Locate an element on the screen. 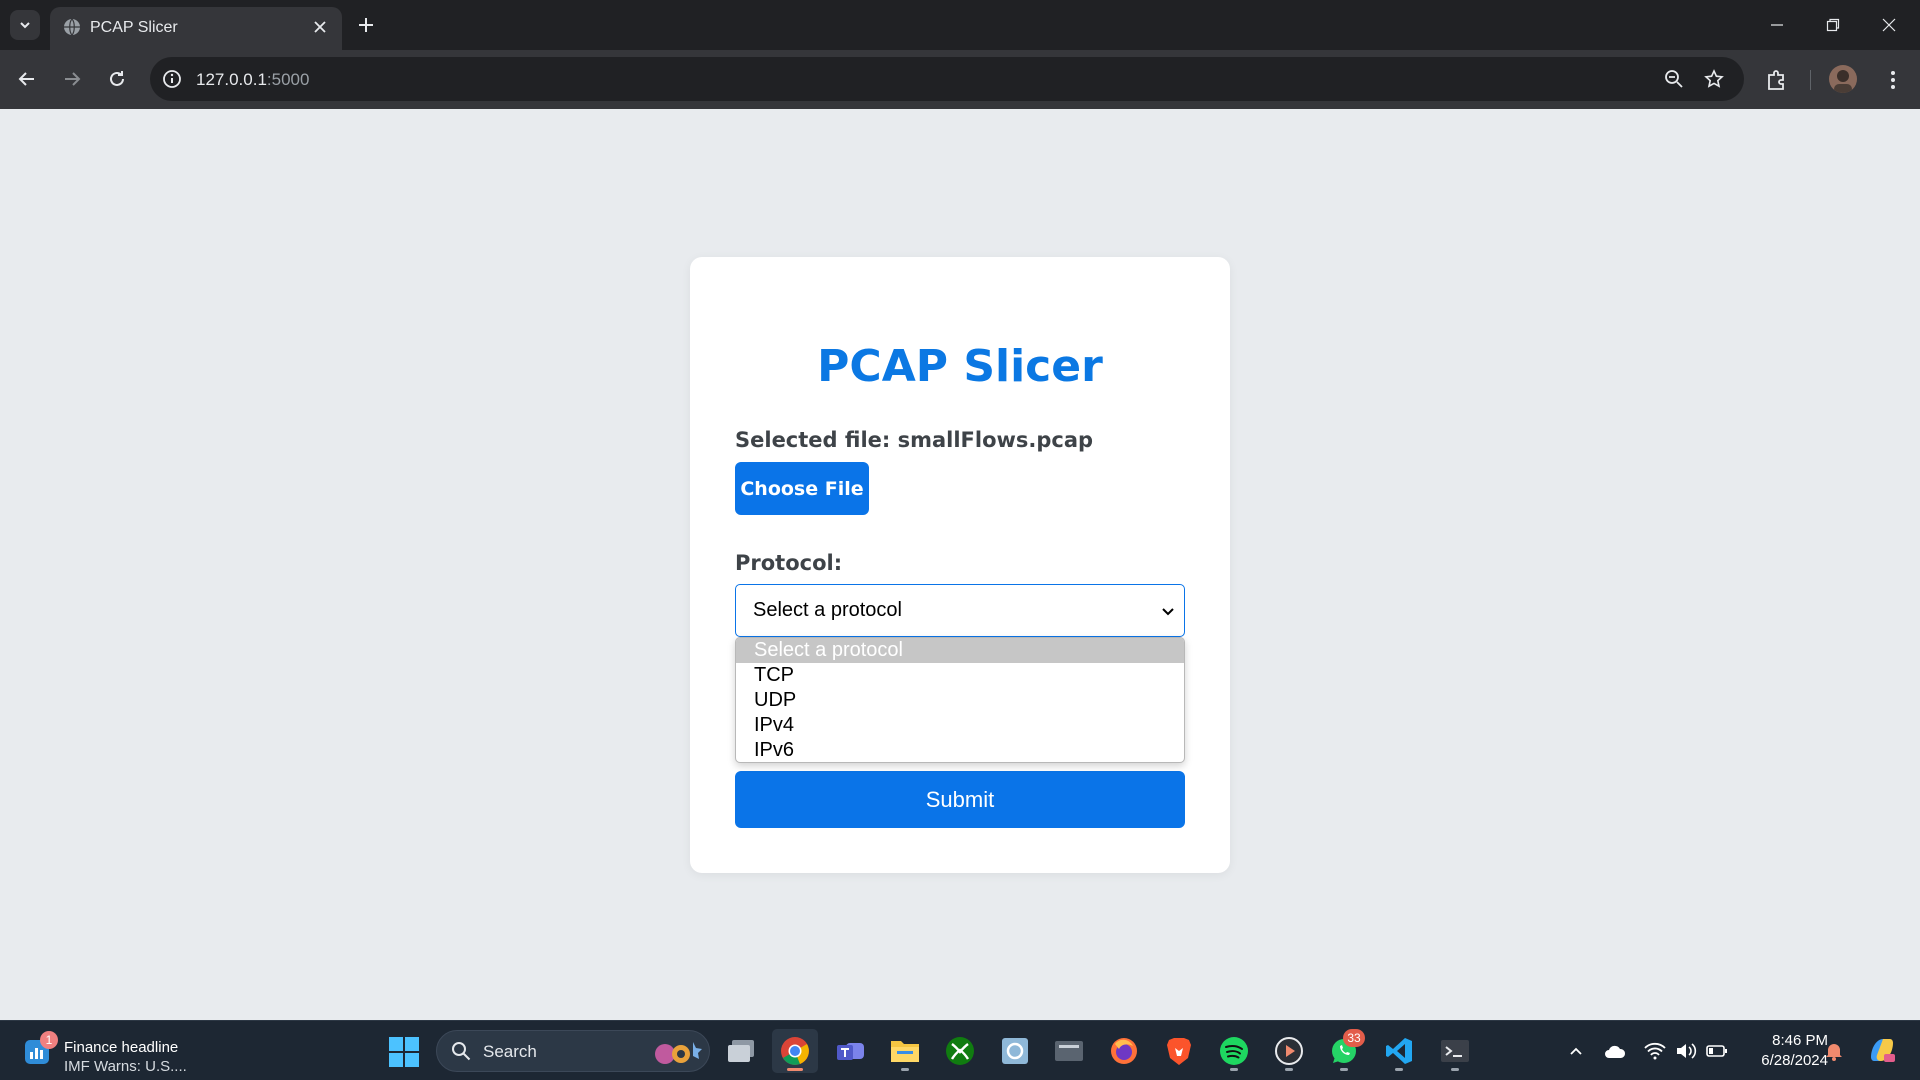  tab-strip: PCAP Slicer is located at coordinates (960, 25).